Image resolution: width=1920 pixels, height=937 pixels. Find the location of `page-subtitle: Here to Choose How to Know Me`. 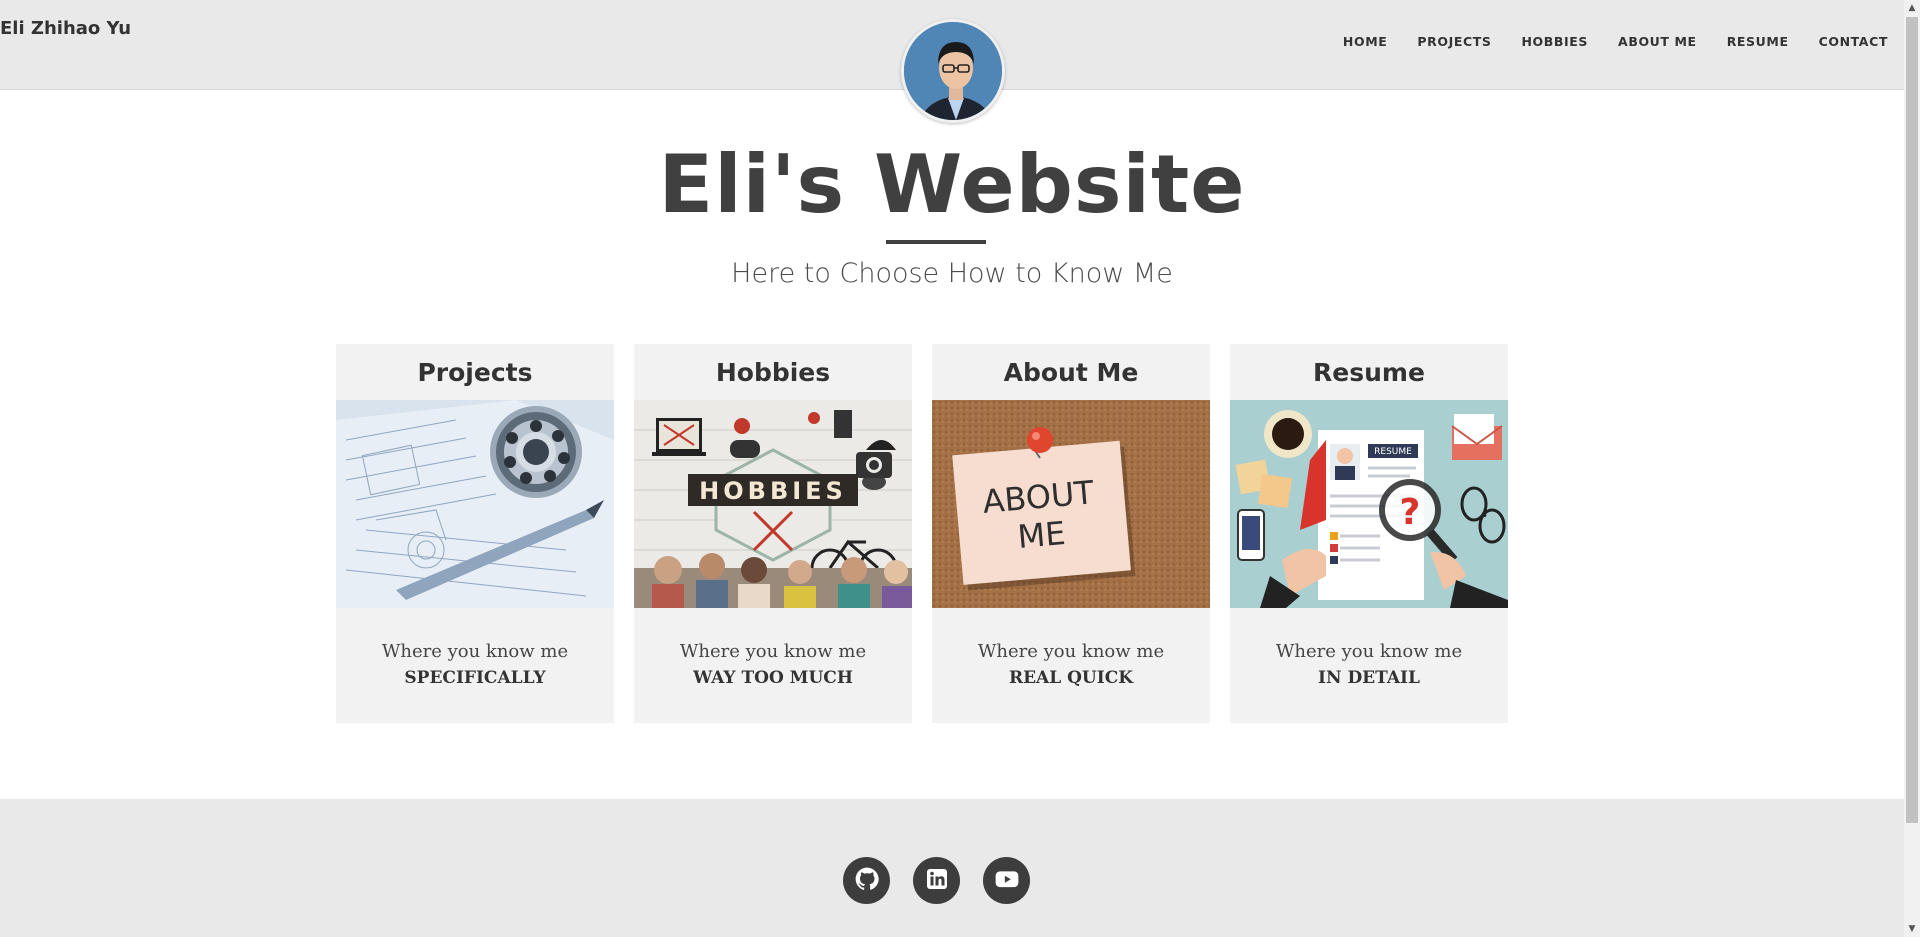

page-subtitle: Here to Choose How to Know Me is located at coordinates (952, 273).